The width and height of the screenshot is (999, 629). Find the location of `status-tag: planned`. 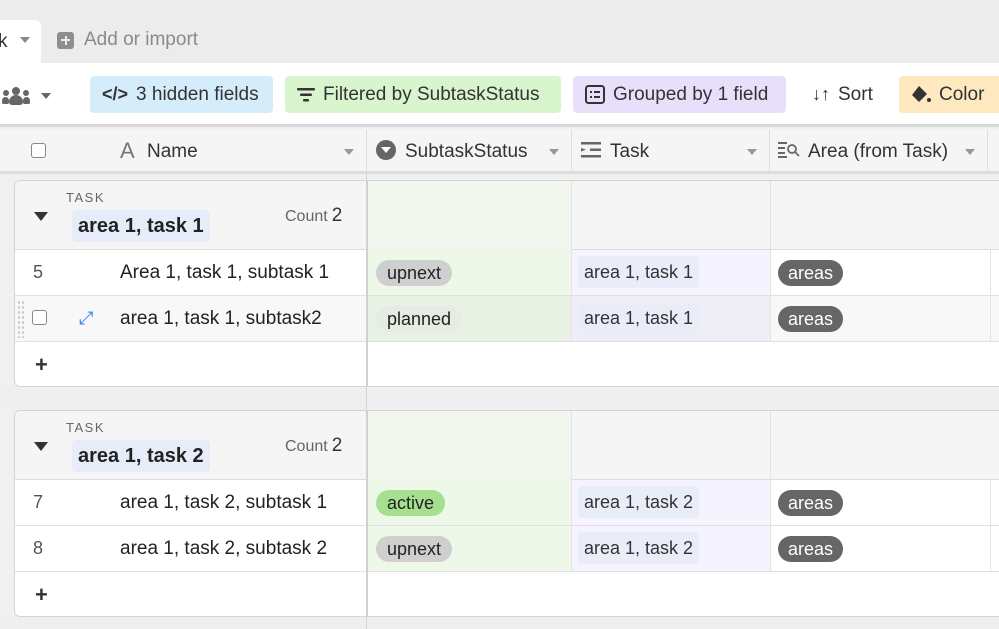

status-tag: planned is located at coordinates (419, 319).